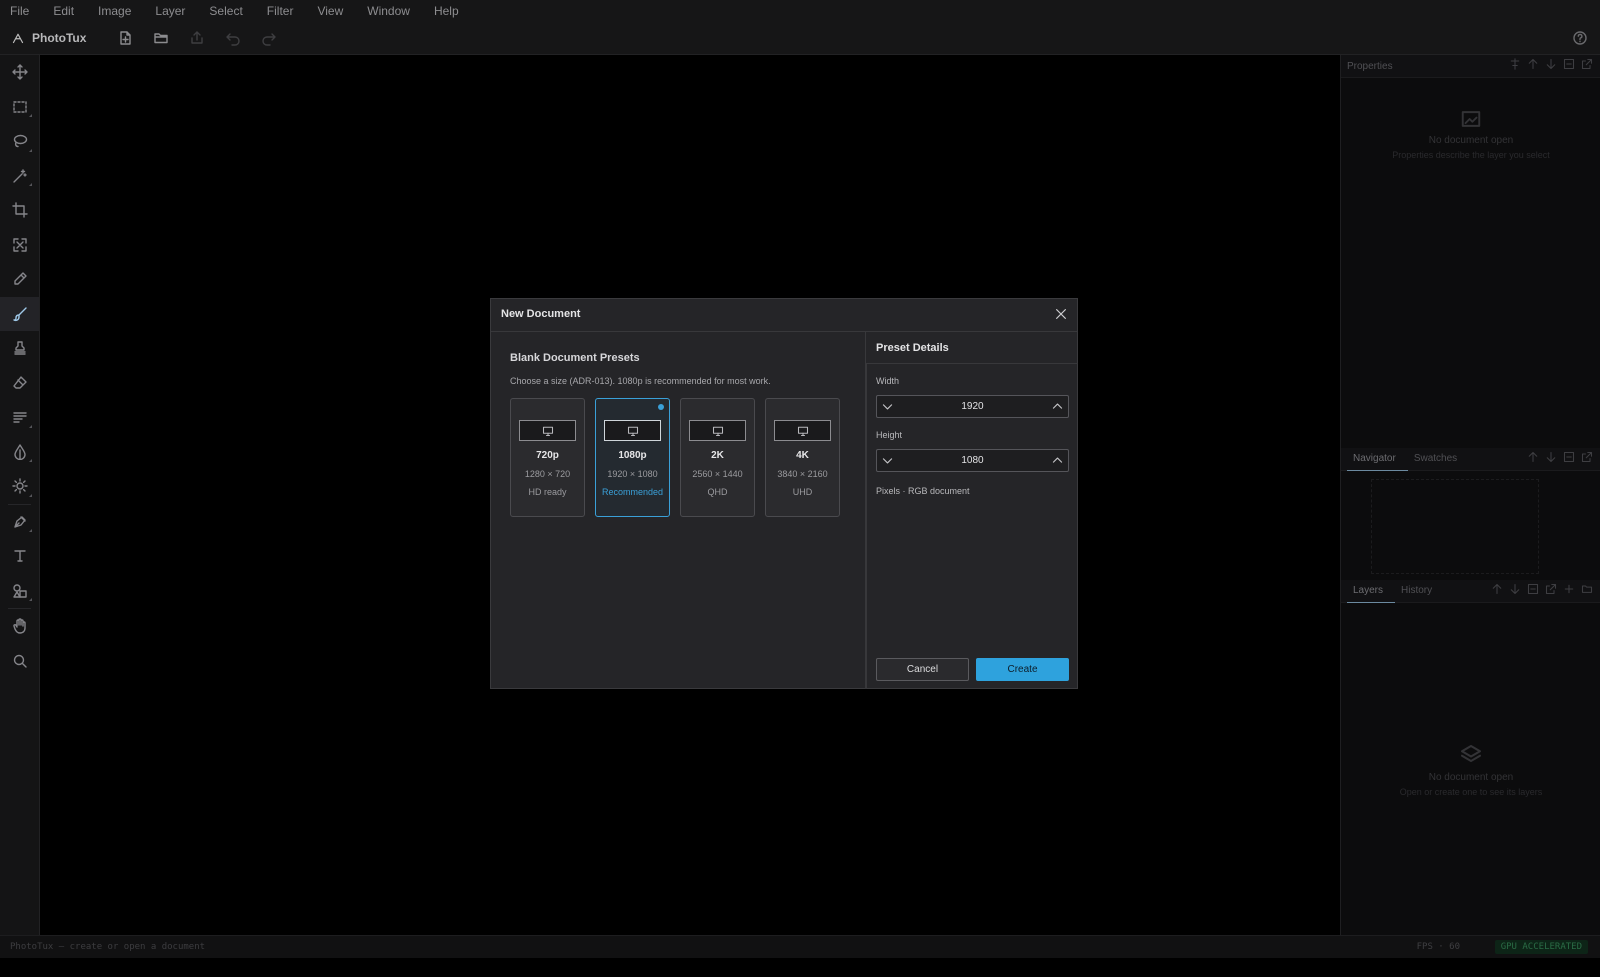 The height and width of the screenshot is (977, 1600). What do you see at coordinates (1471, 155) in the screenshot?
I see `properties-empty-subtitle: Properties describe the layer you select` at bounding box center [1471, 155].